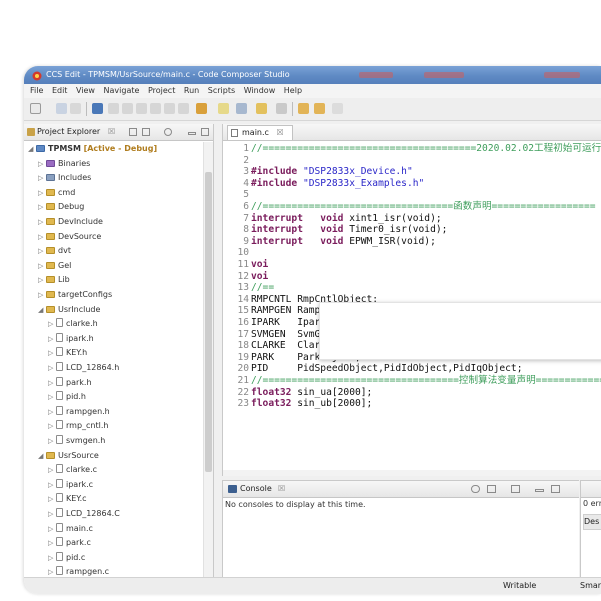 The width and height of the screenshot is (601, 601). Describe the element at coordinates (323, 183) in the screenshot. I see `code-line: 4 #include "DSP2833x_Examples.h"` at that location.